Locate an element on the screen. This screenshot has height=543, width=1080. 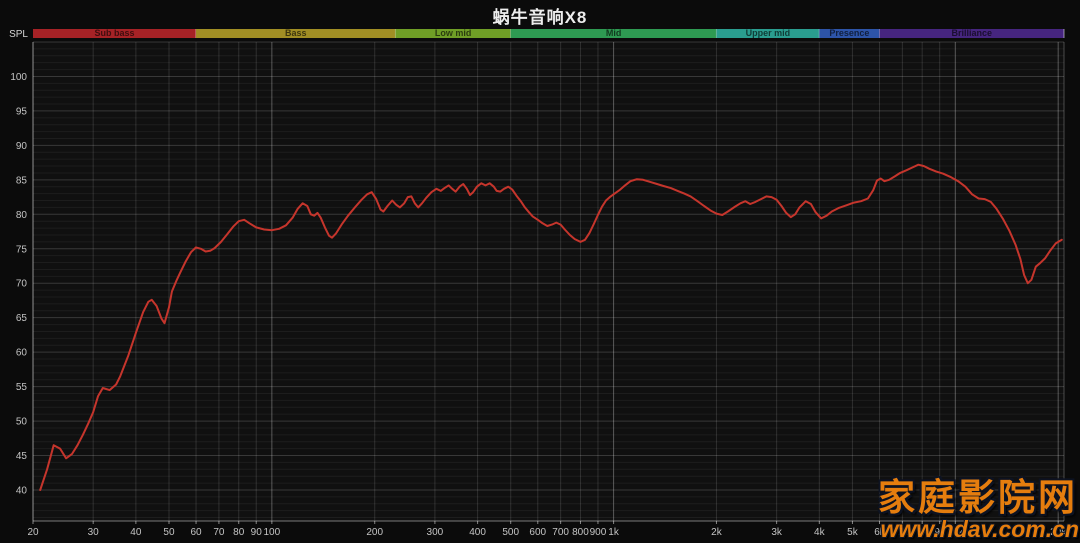
band-label: Sub bass is located at coordinates (115, 33).